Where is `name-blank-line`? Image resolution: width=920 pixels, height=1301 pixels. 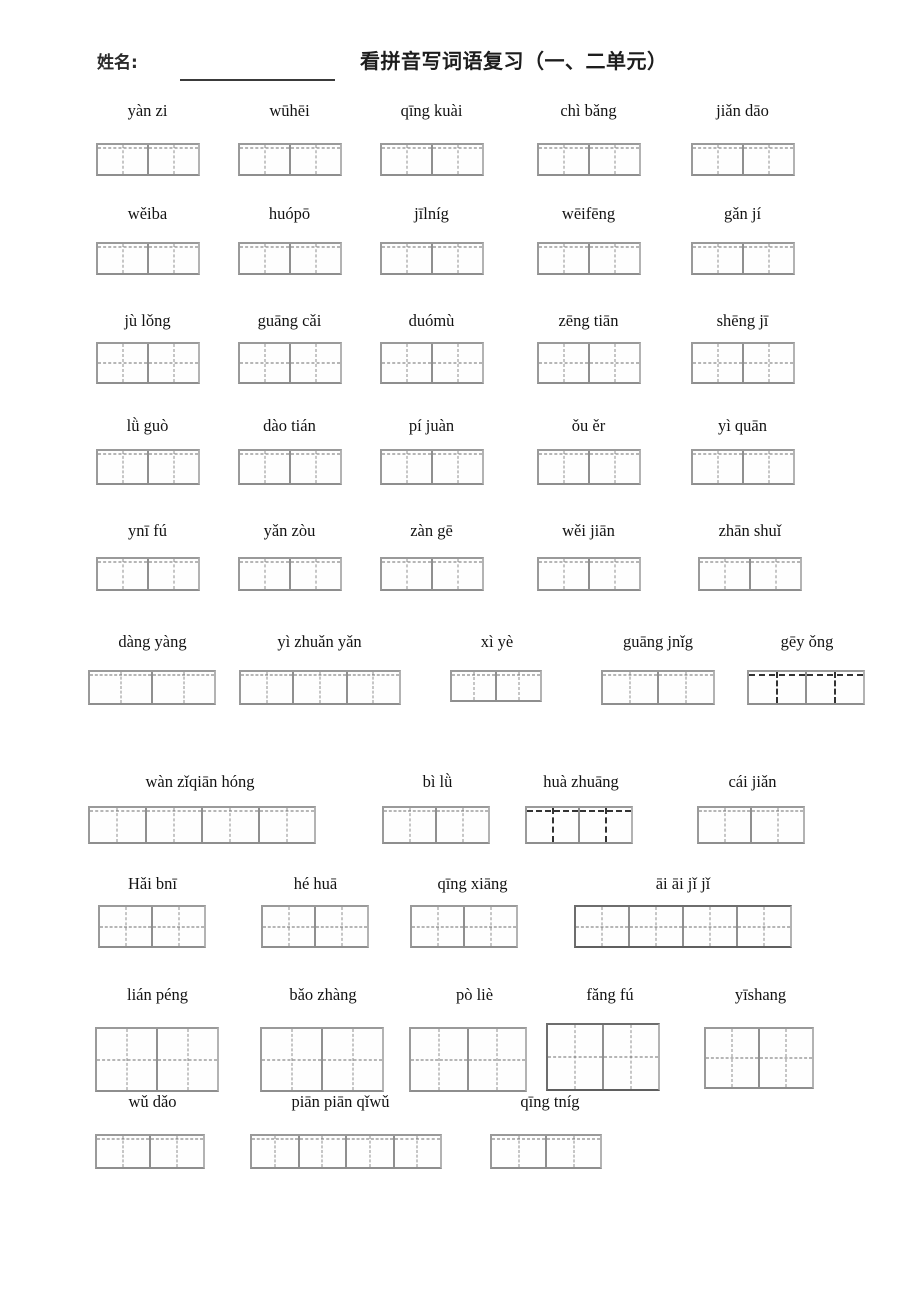 name-blank-line is located at coordinates (257, 80).